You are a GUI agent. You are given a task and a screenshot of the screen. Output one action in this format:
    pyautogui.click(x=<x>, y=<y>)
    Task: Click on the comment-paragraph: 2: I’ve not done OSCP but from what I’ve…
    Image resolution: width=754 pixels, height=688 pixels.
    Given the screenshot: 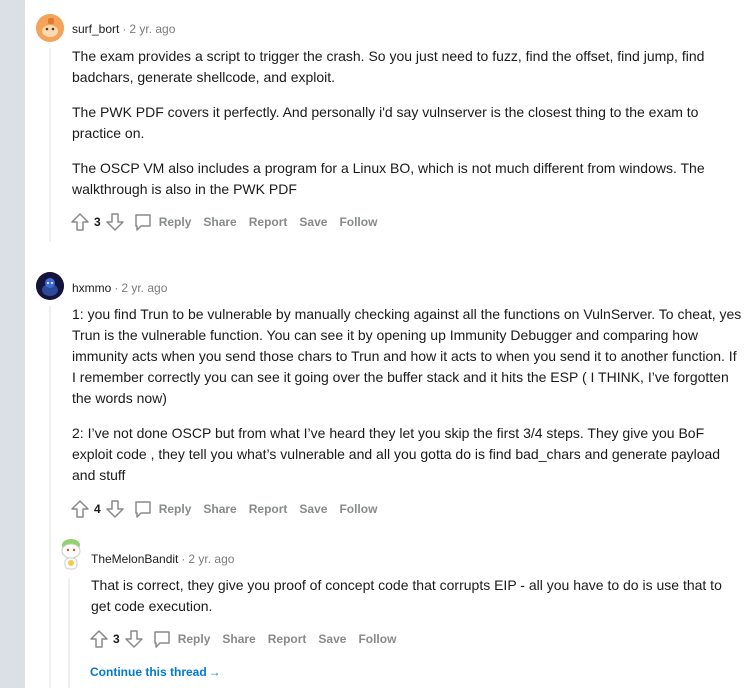 What is the action you would take?
    pyautogui.click(x=396, y=454)
    